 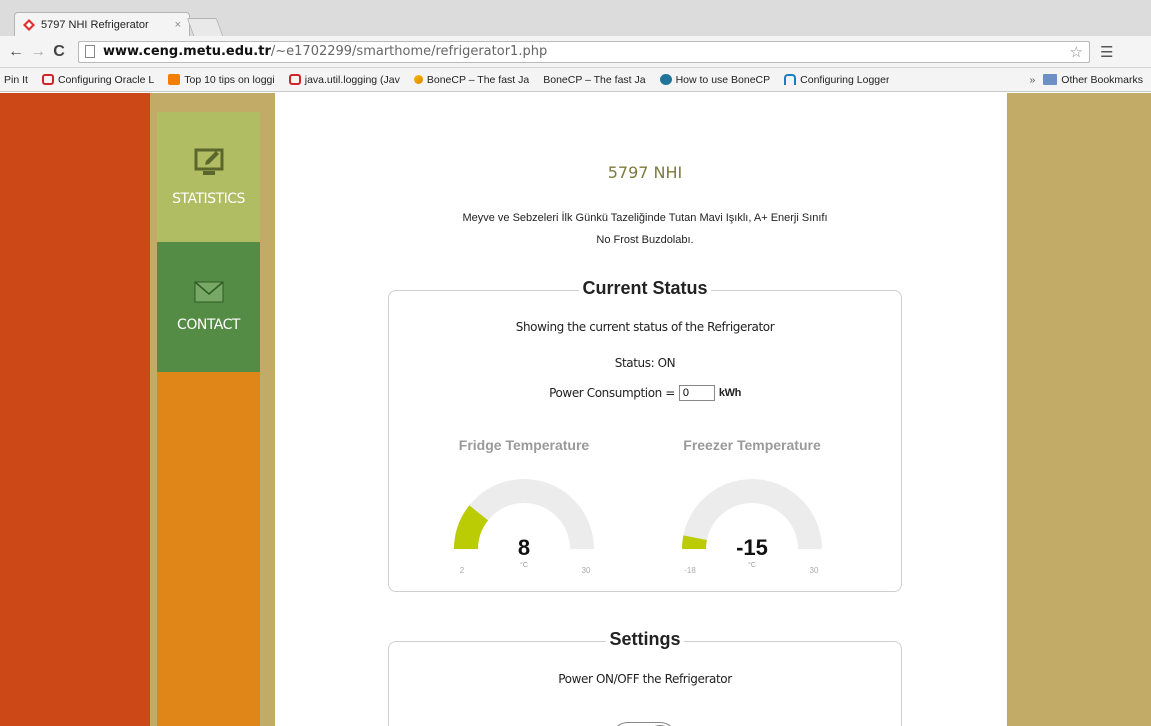 I want to click on fridge-temperature-gauge: Fridge Temperature 8 °C 2 30, so click(x=524, y=507).